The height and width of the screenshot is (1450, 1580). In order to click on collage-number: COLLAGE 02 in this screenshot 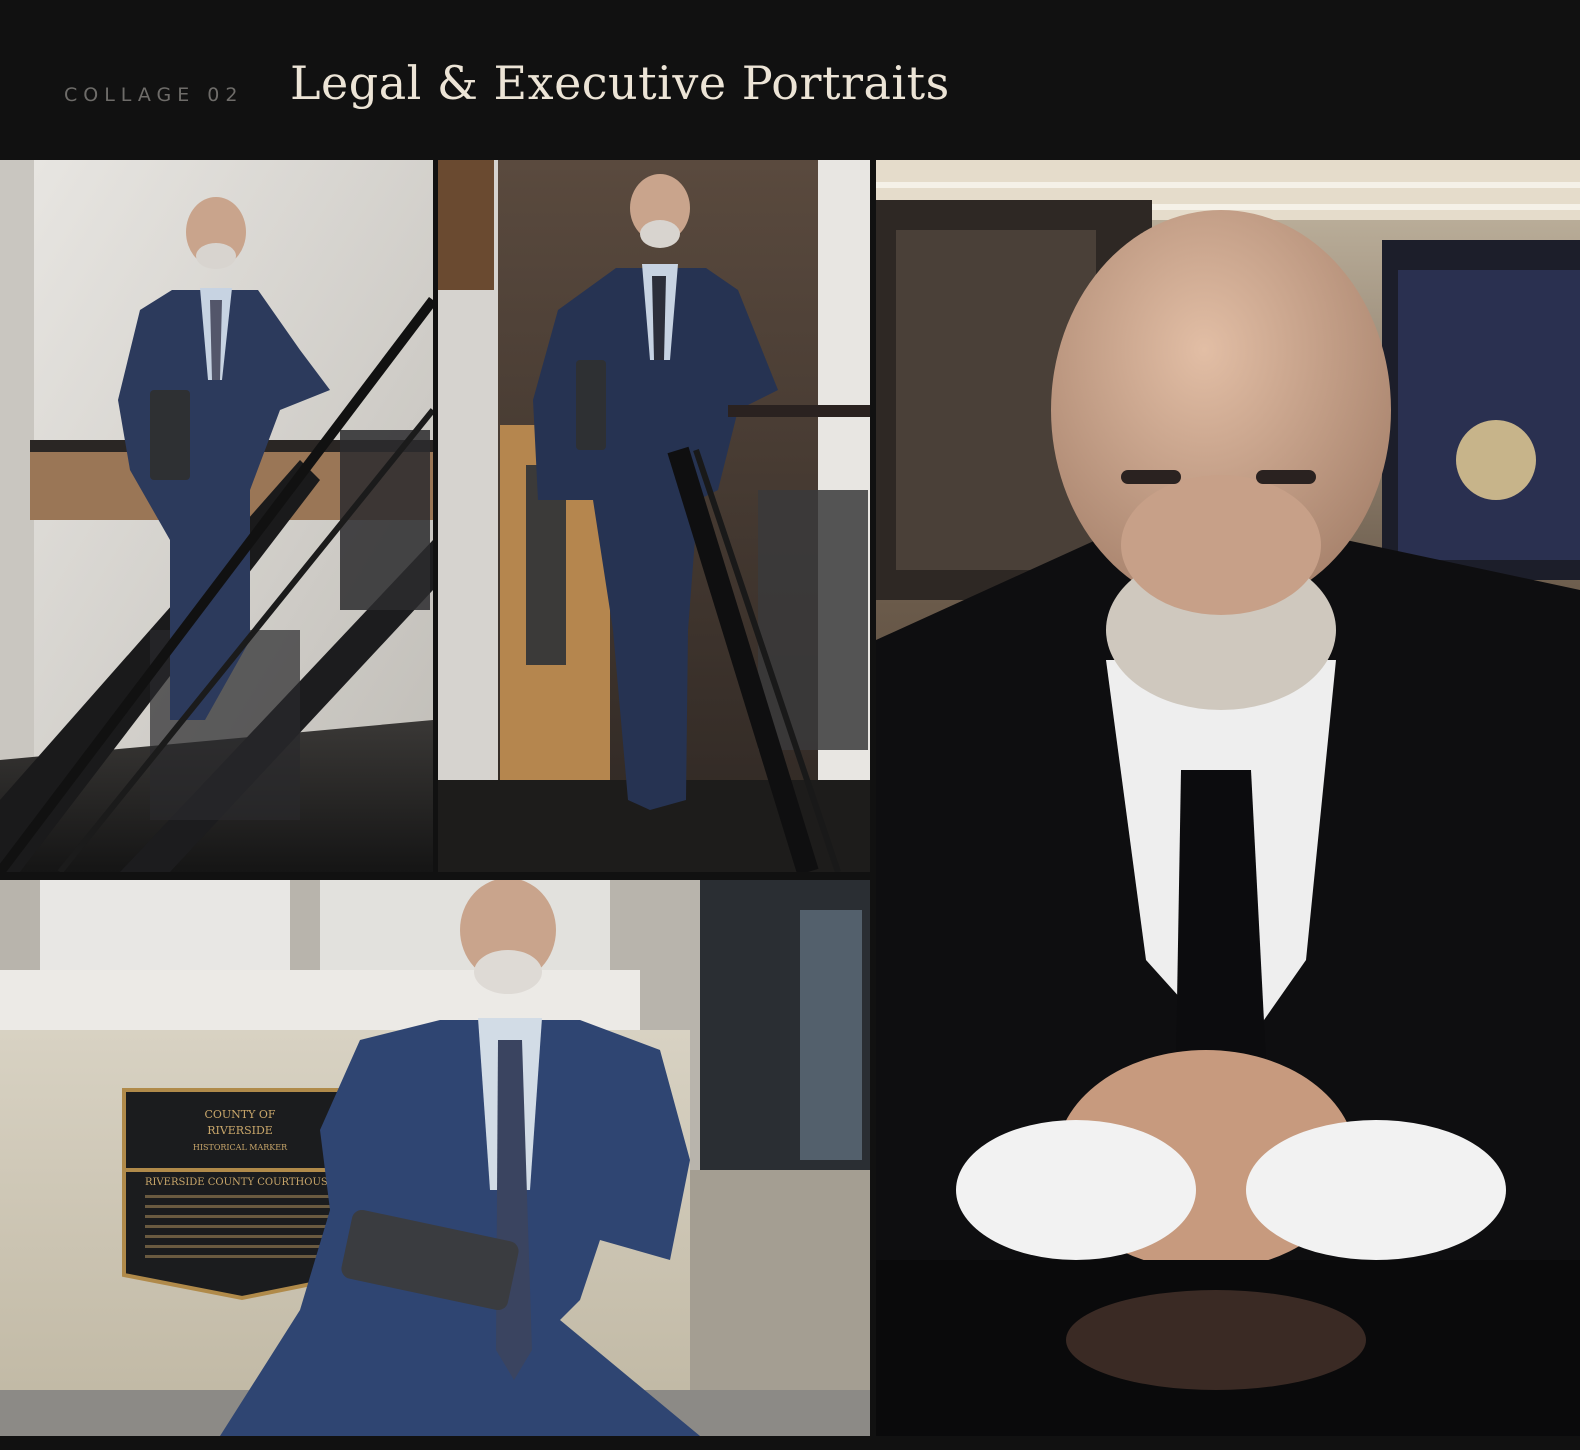, I will do `click(154, 95)`.